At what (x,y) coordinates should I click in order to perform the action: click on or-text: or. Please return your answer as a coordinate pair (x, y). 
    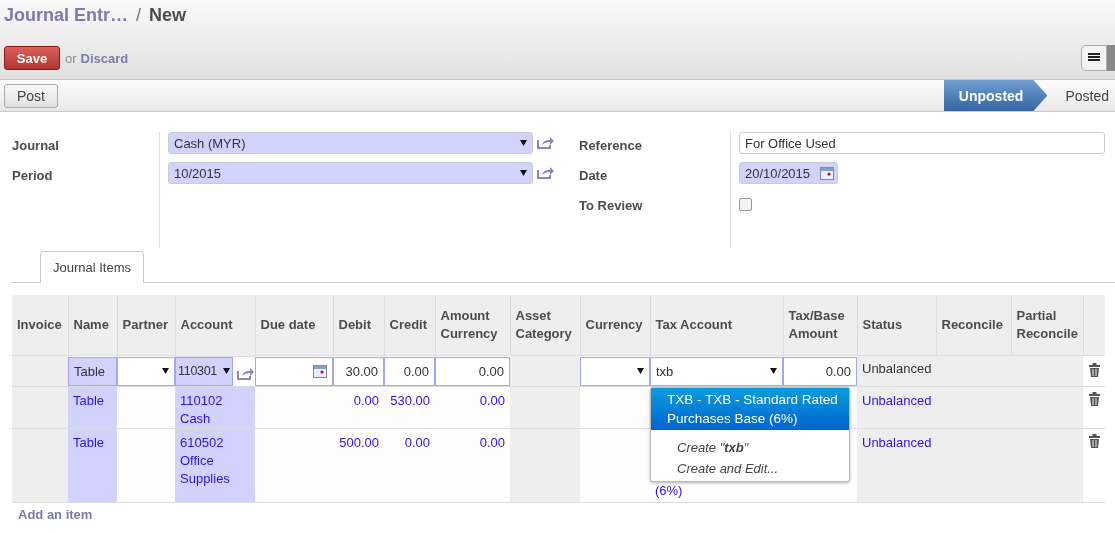
    Looking at the image, I should click on (71, 58).